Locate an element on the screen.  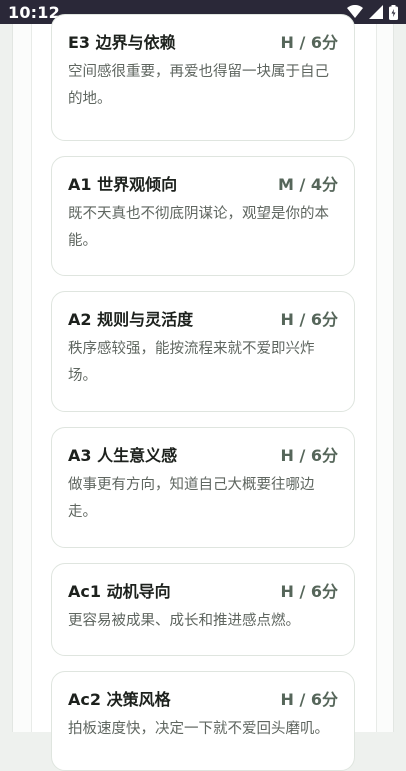
dimension-card: Ac1 动机导向 H / 6分 更容易被成果、成长和推进感点燃。 is located at coordinates (203, 609).